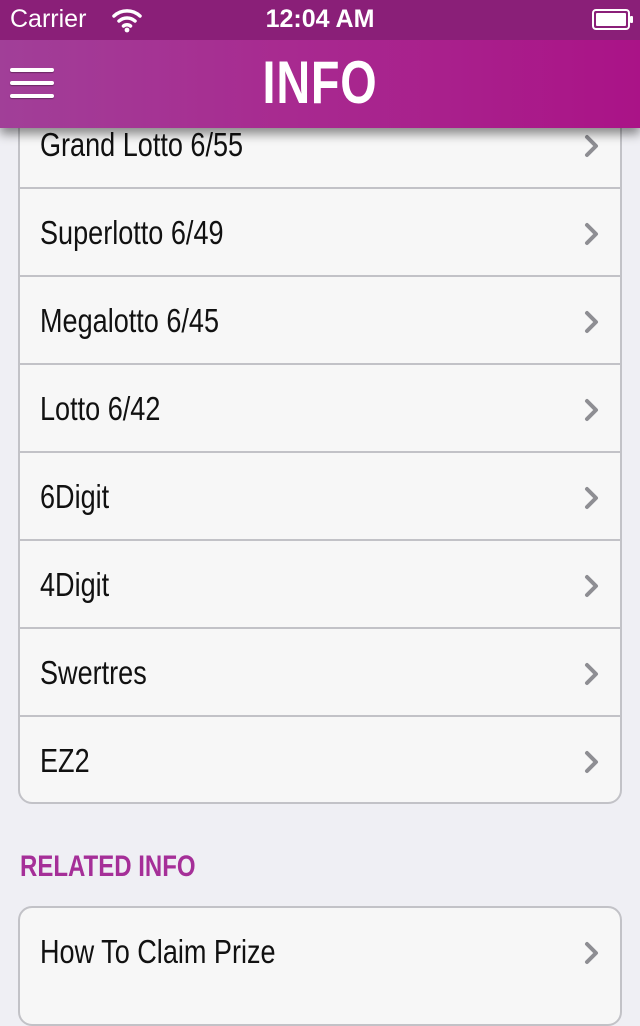 Image resolution: width=640 pixels, height=1026 pixels. Describe the element at coordinates (612, 19) in the screenshot. I see `battery-icon` at that location.